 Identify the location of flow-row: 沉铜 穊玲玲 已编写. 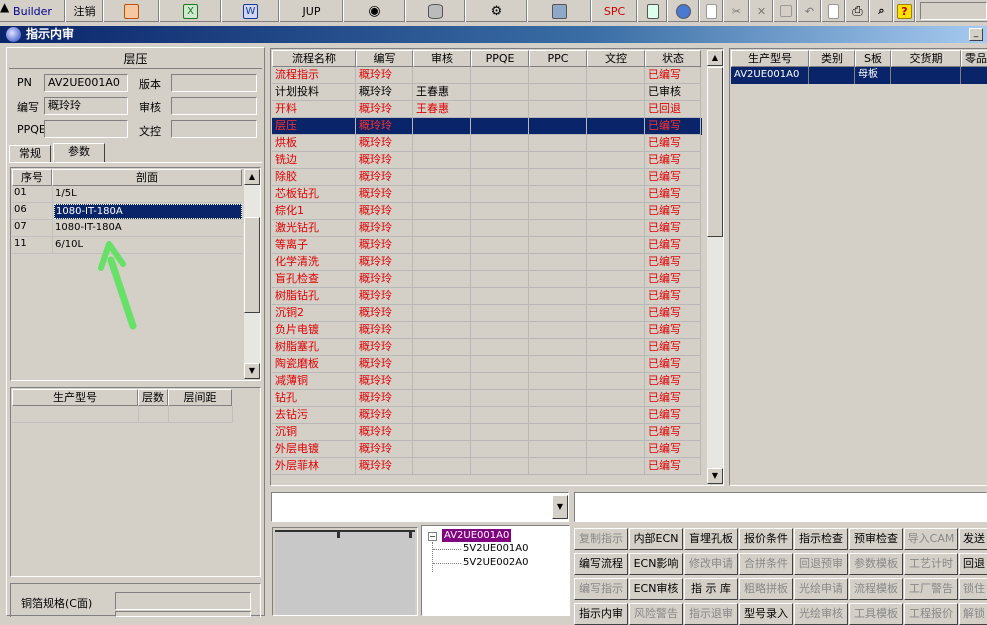
(487, 432).